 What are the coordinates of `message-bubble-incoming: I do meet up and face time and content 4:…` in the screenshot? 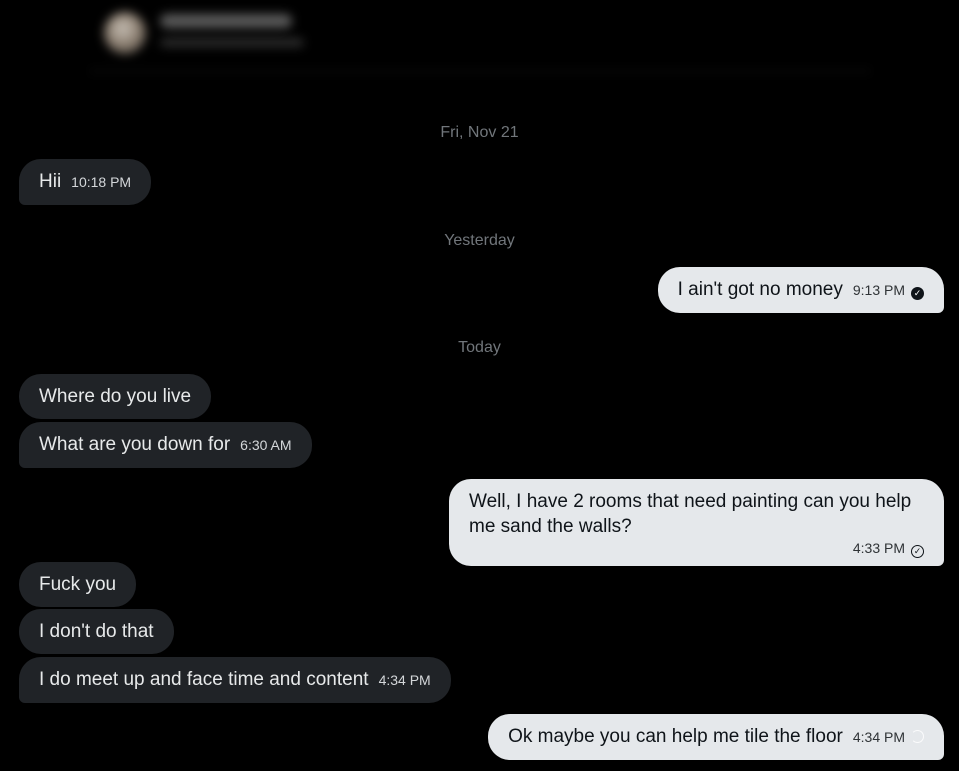 It's located at (235, 680).